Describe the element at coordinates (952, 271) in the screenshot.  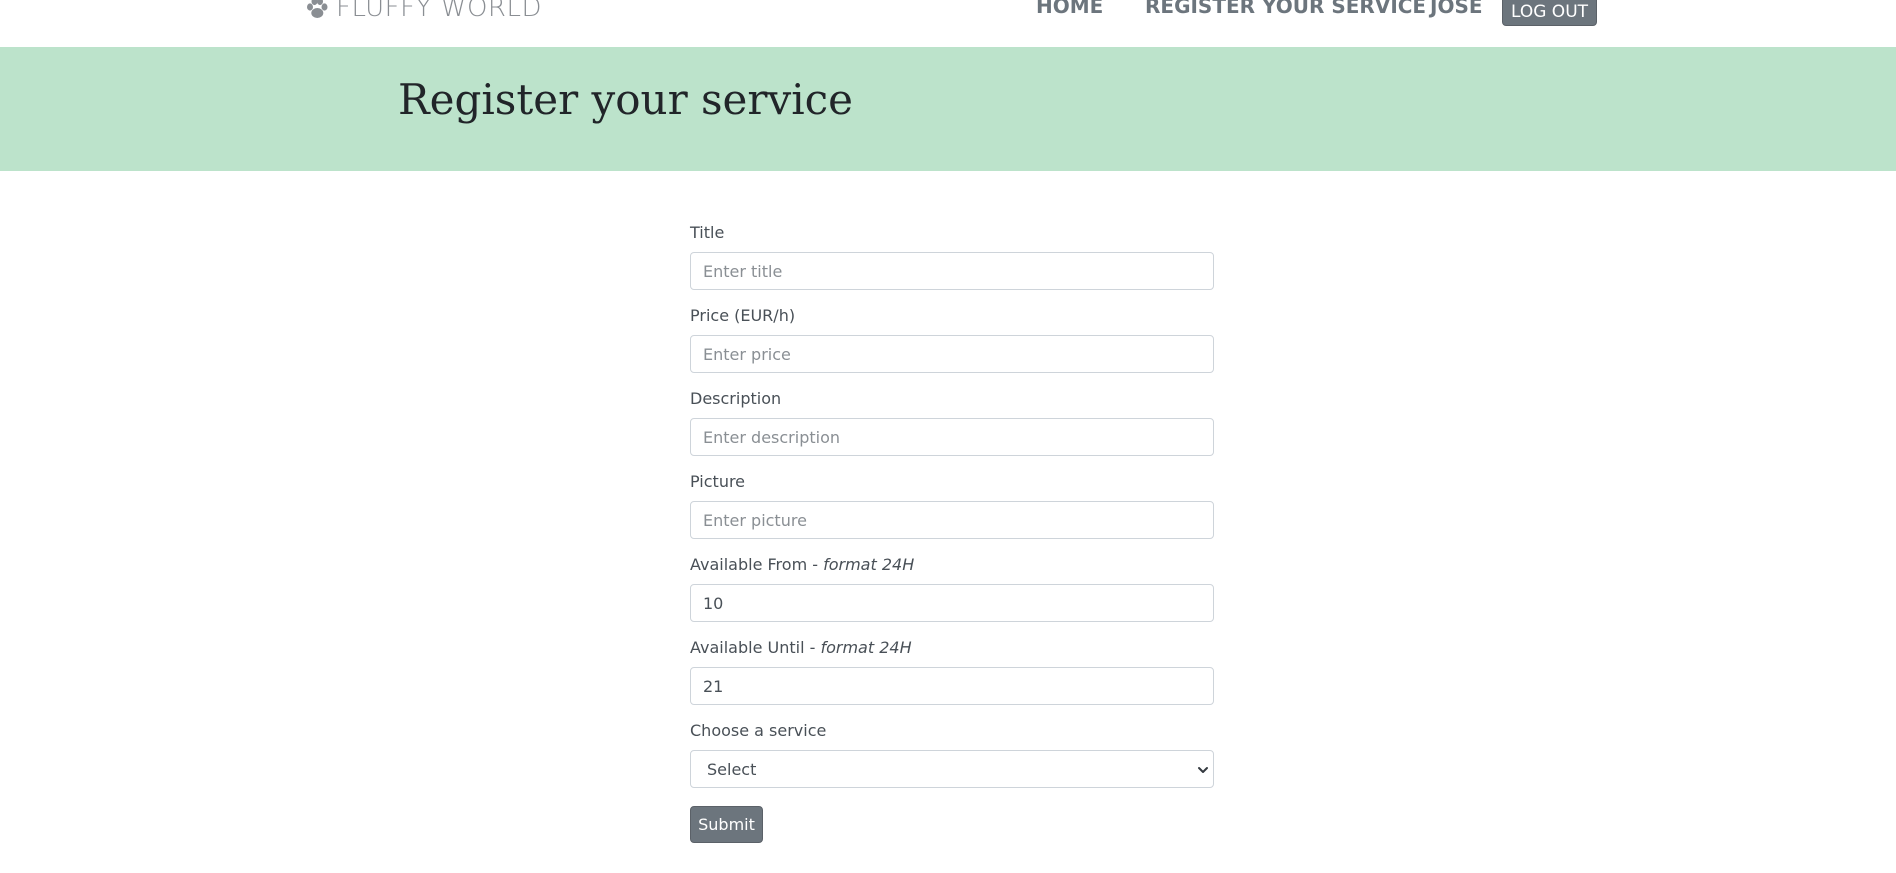
I see `title-input` at that location.